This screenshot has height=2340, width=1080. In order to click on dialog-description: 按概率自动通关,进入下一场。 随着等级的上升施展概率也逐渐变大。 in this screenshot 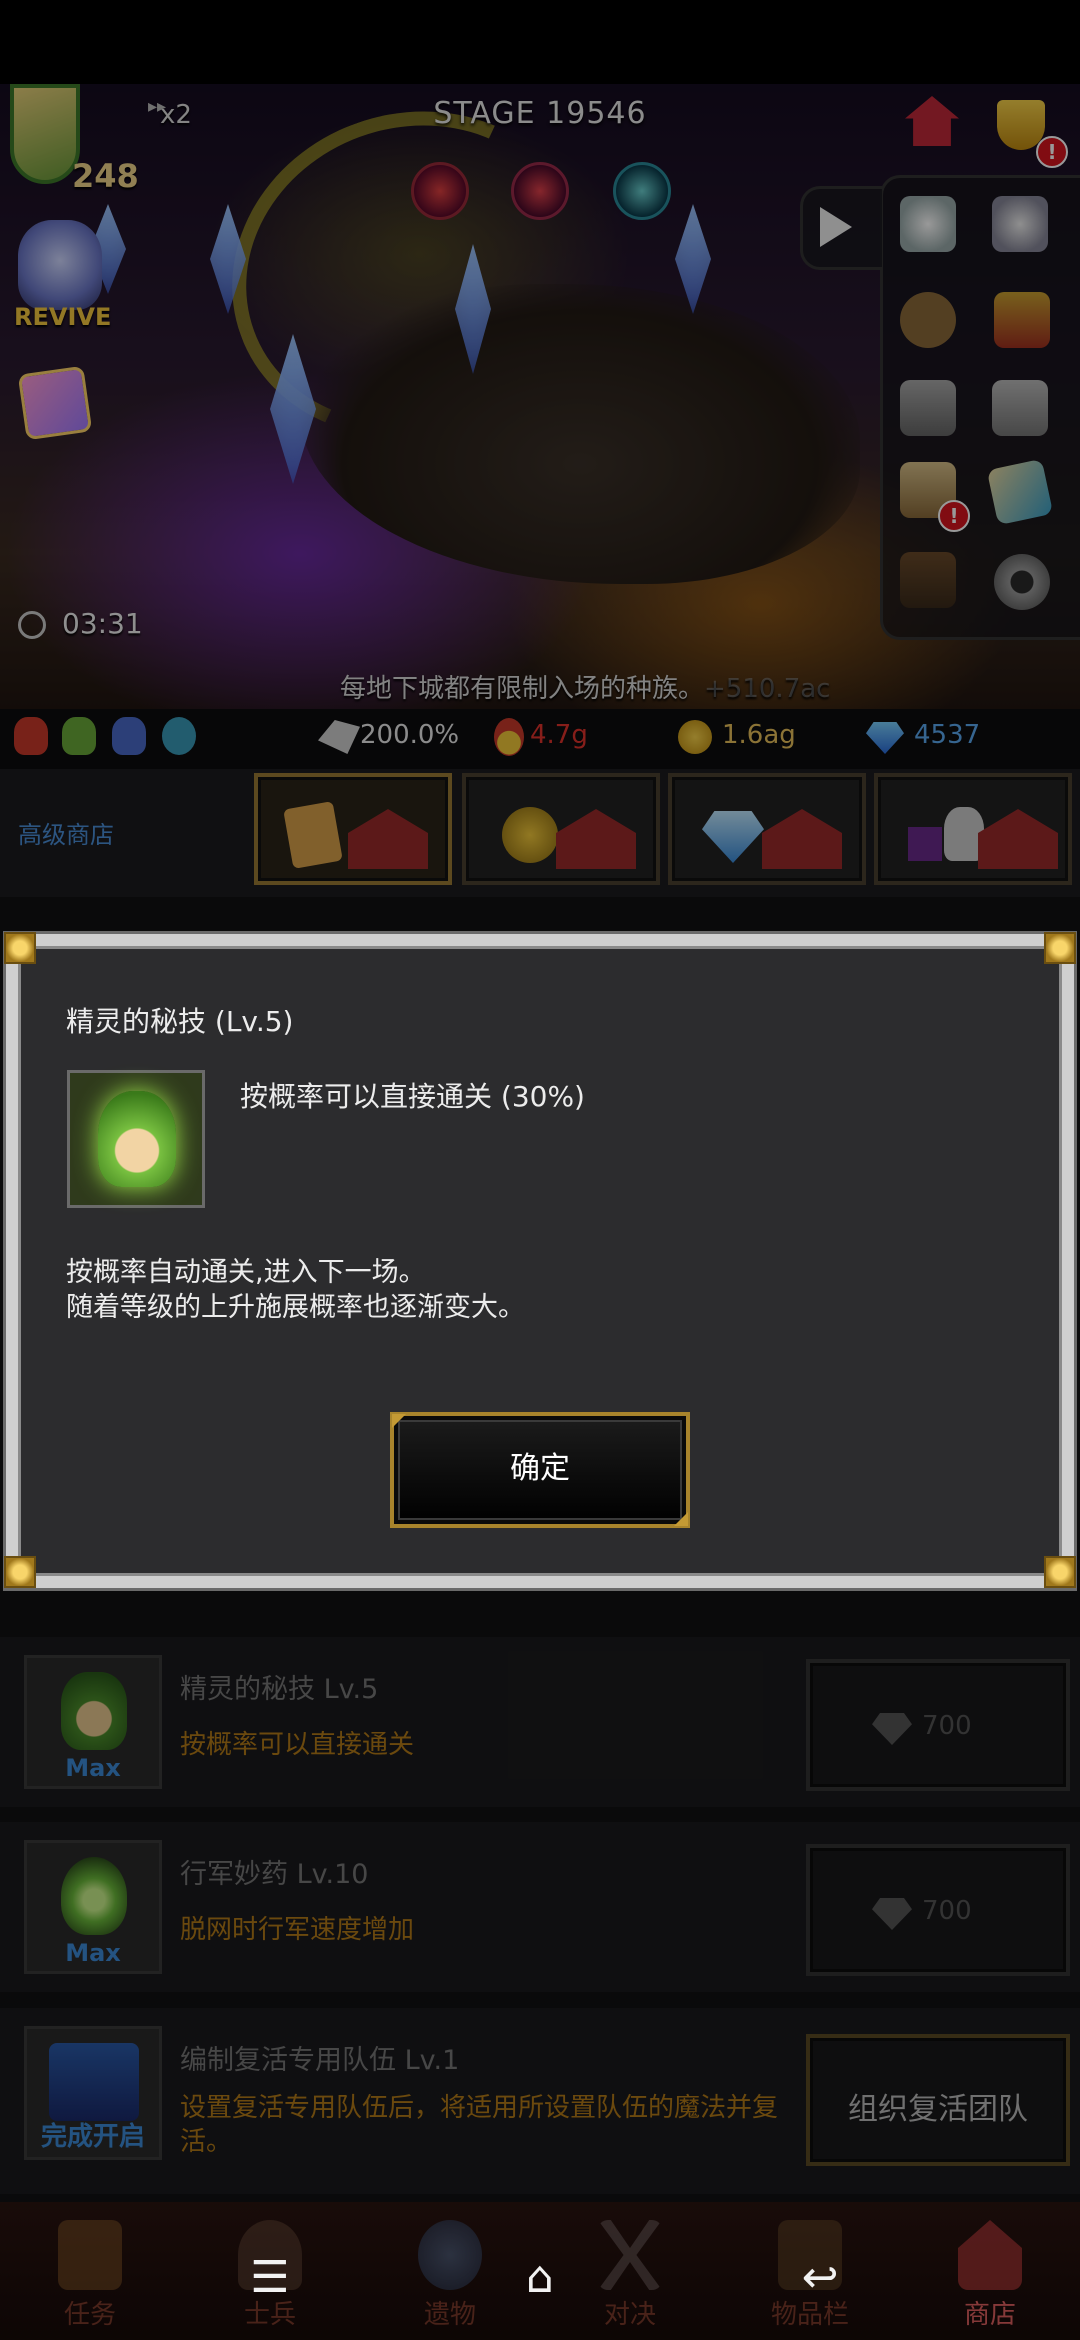, I will do `click(295, 1290)`.